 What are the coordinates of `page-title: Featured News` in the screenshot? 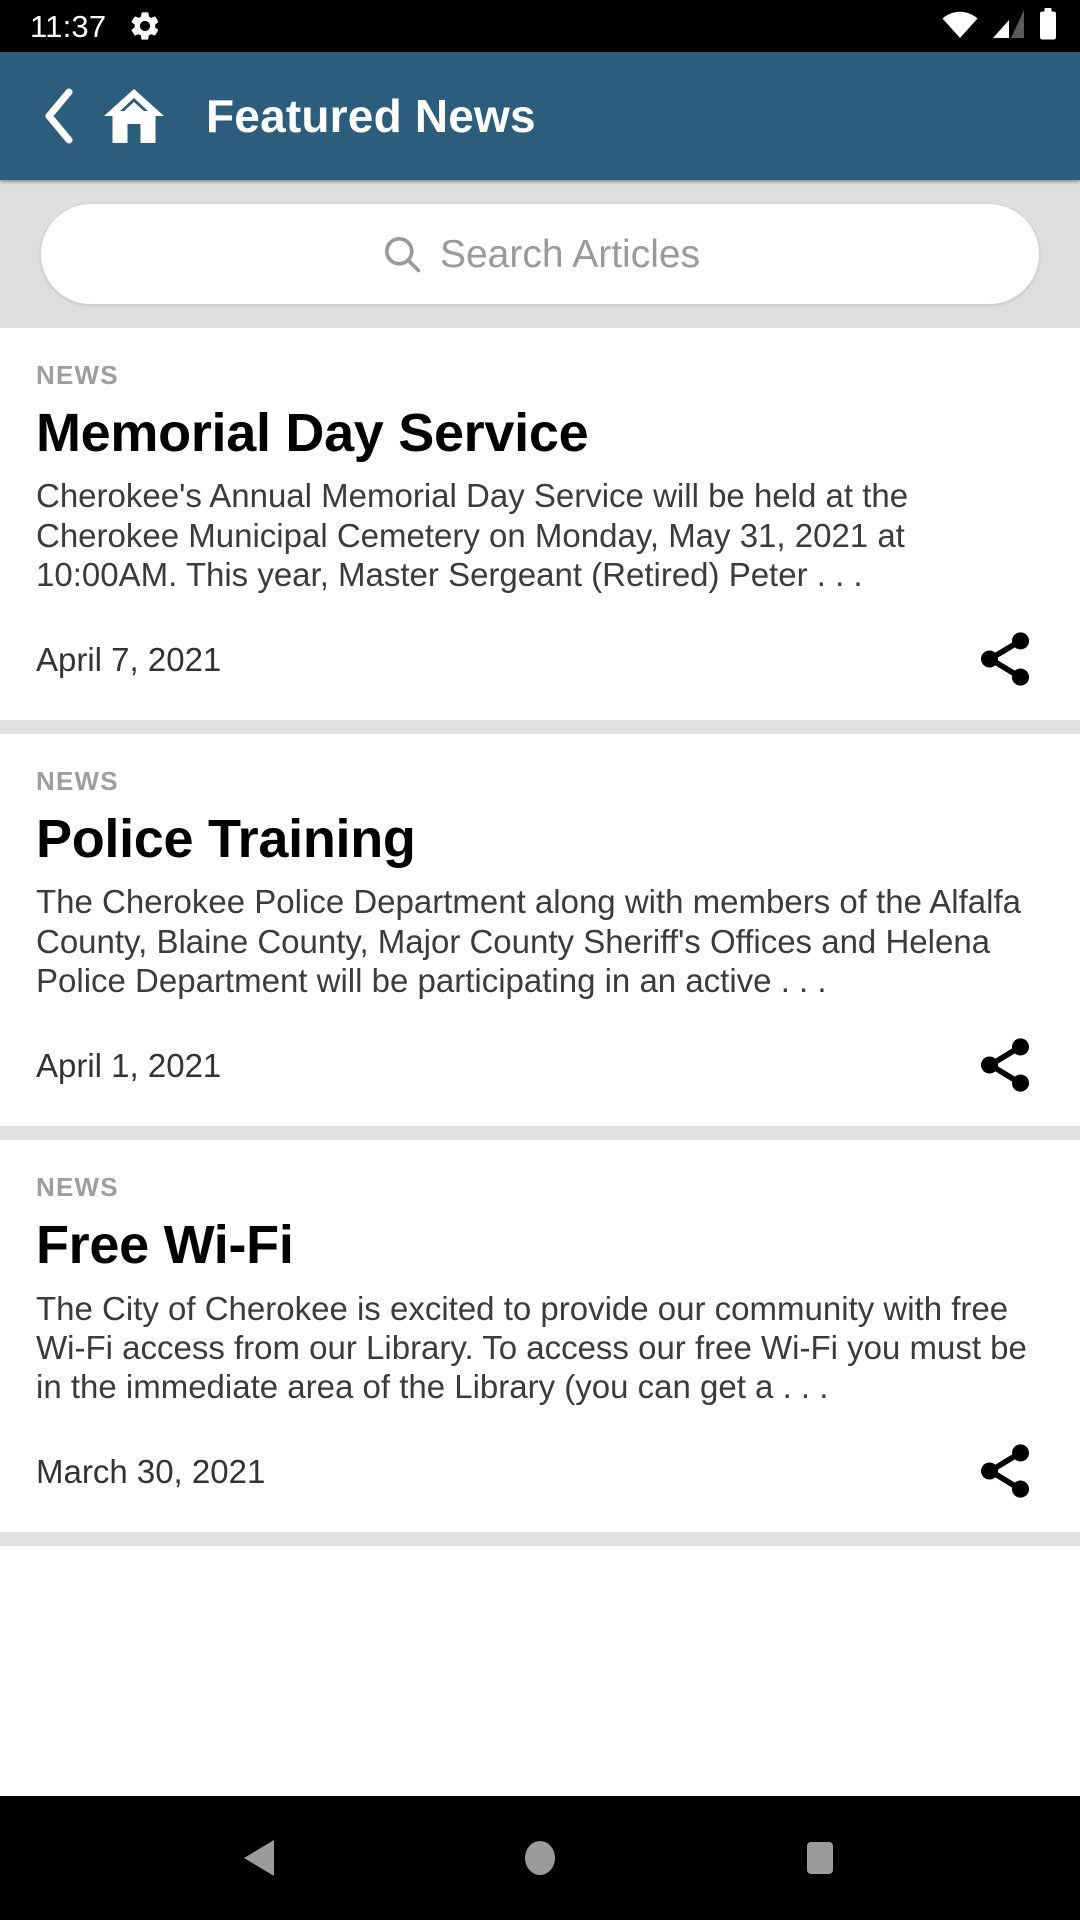 It's located at (371, 116).